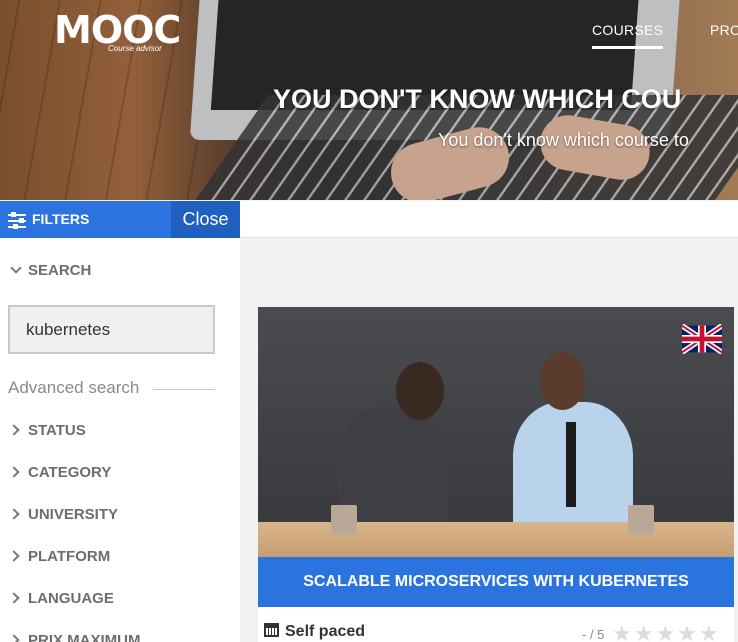 The image size is (738, 642). I want to click on filter-university: UNIVERSITY, so click(63, 514).